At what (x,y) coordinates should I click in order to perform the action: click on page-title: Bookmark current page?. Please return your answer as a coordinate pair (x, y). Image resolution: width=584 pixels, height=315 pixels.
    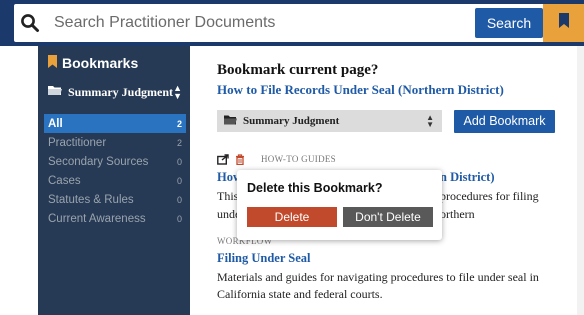
    Looking at the image, I should click on (298, 70).